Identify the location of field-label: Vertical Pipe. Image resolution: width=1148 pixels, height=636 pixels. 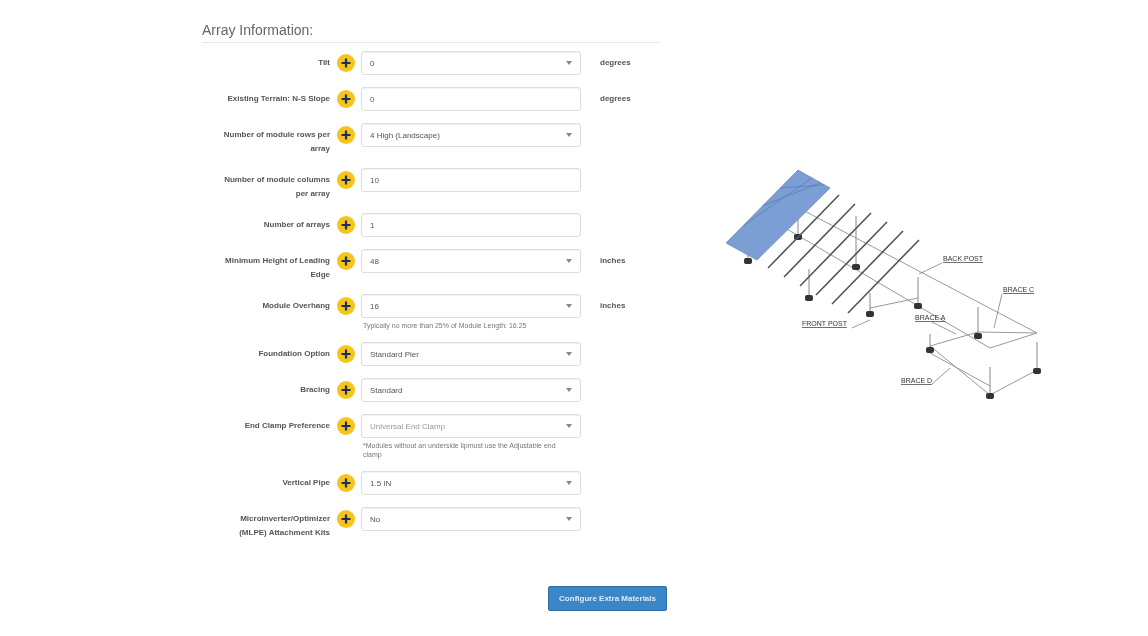
(305, 483).